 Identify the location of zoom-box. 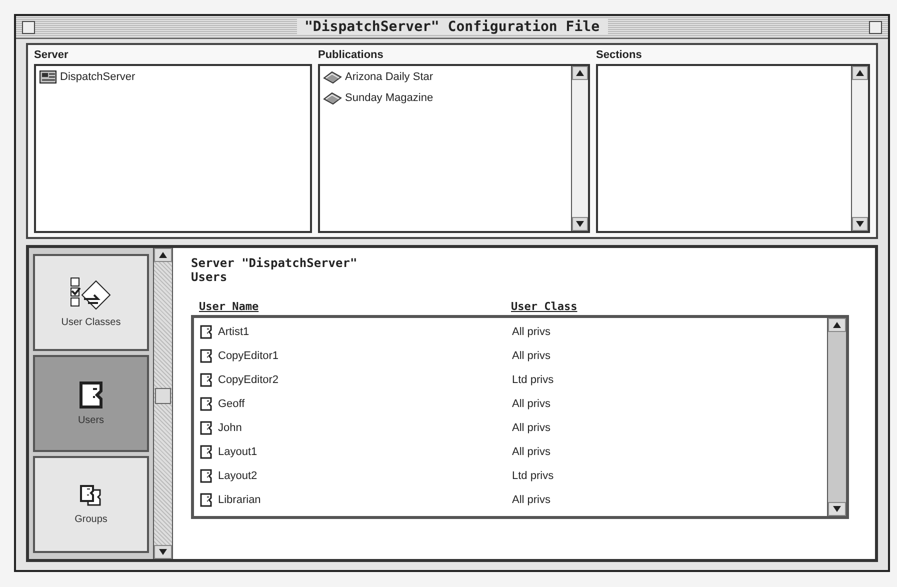
(875, 27).